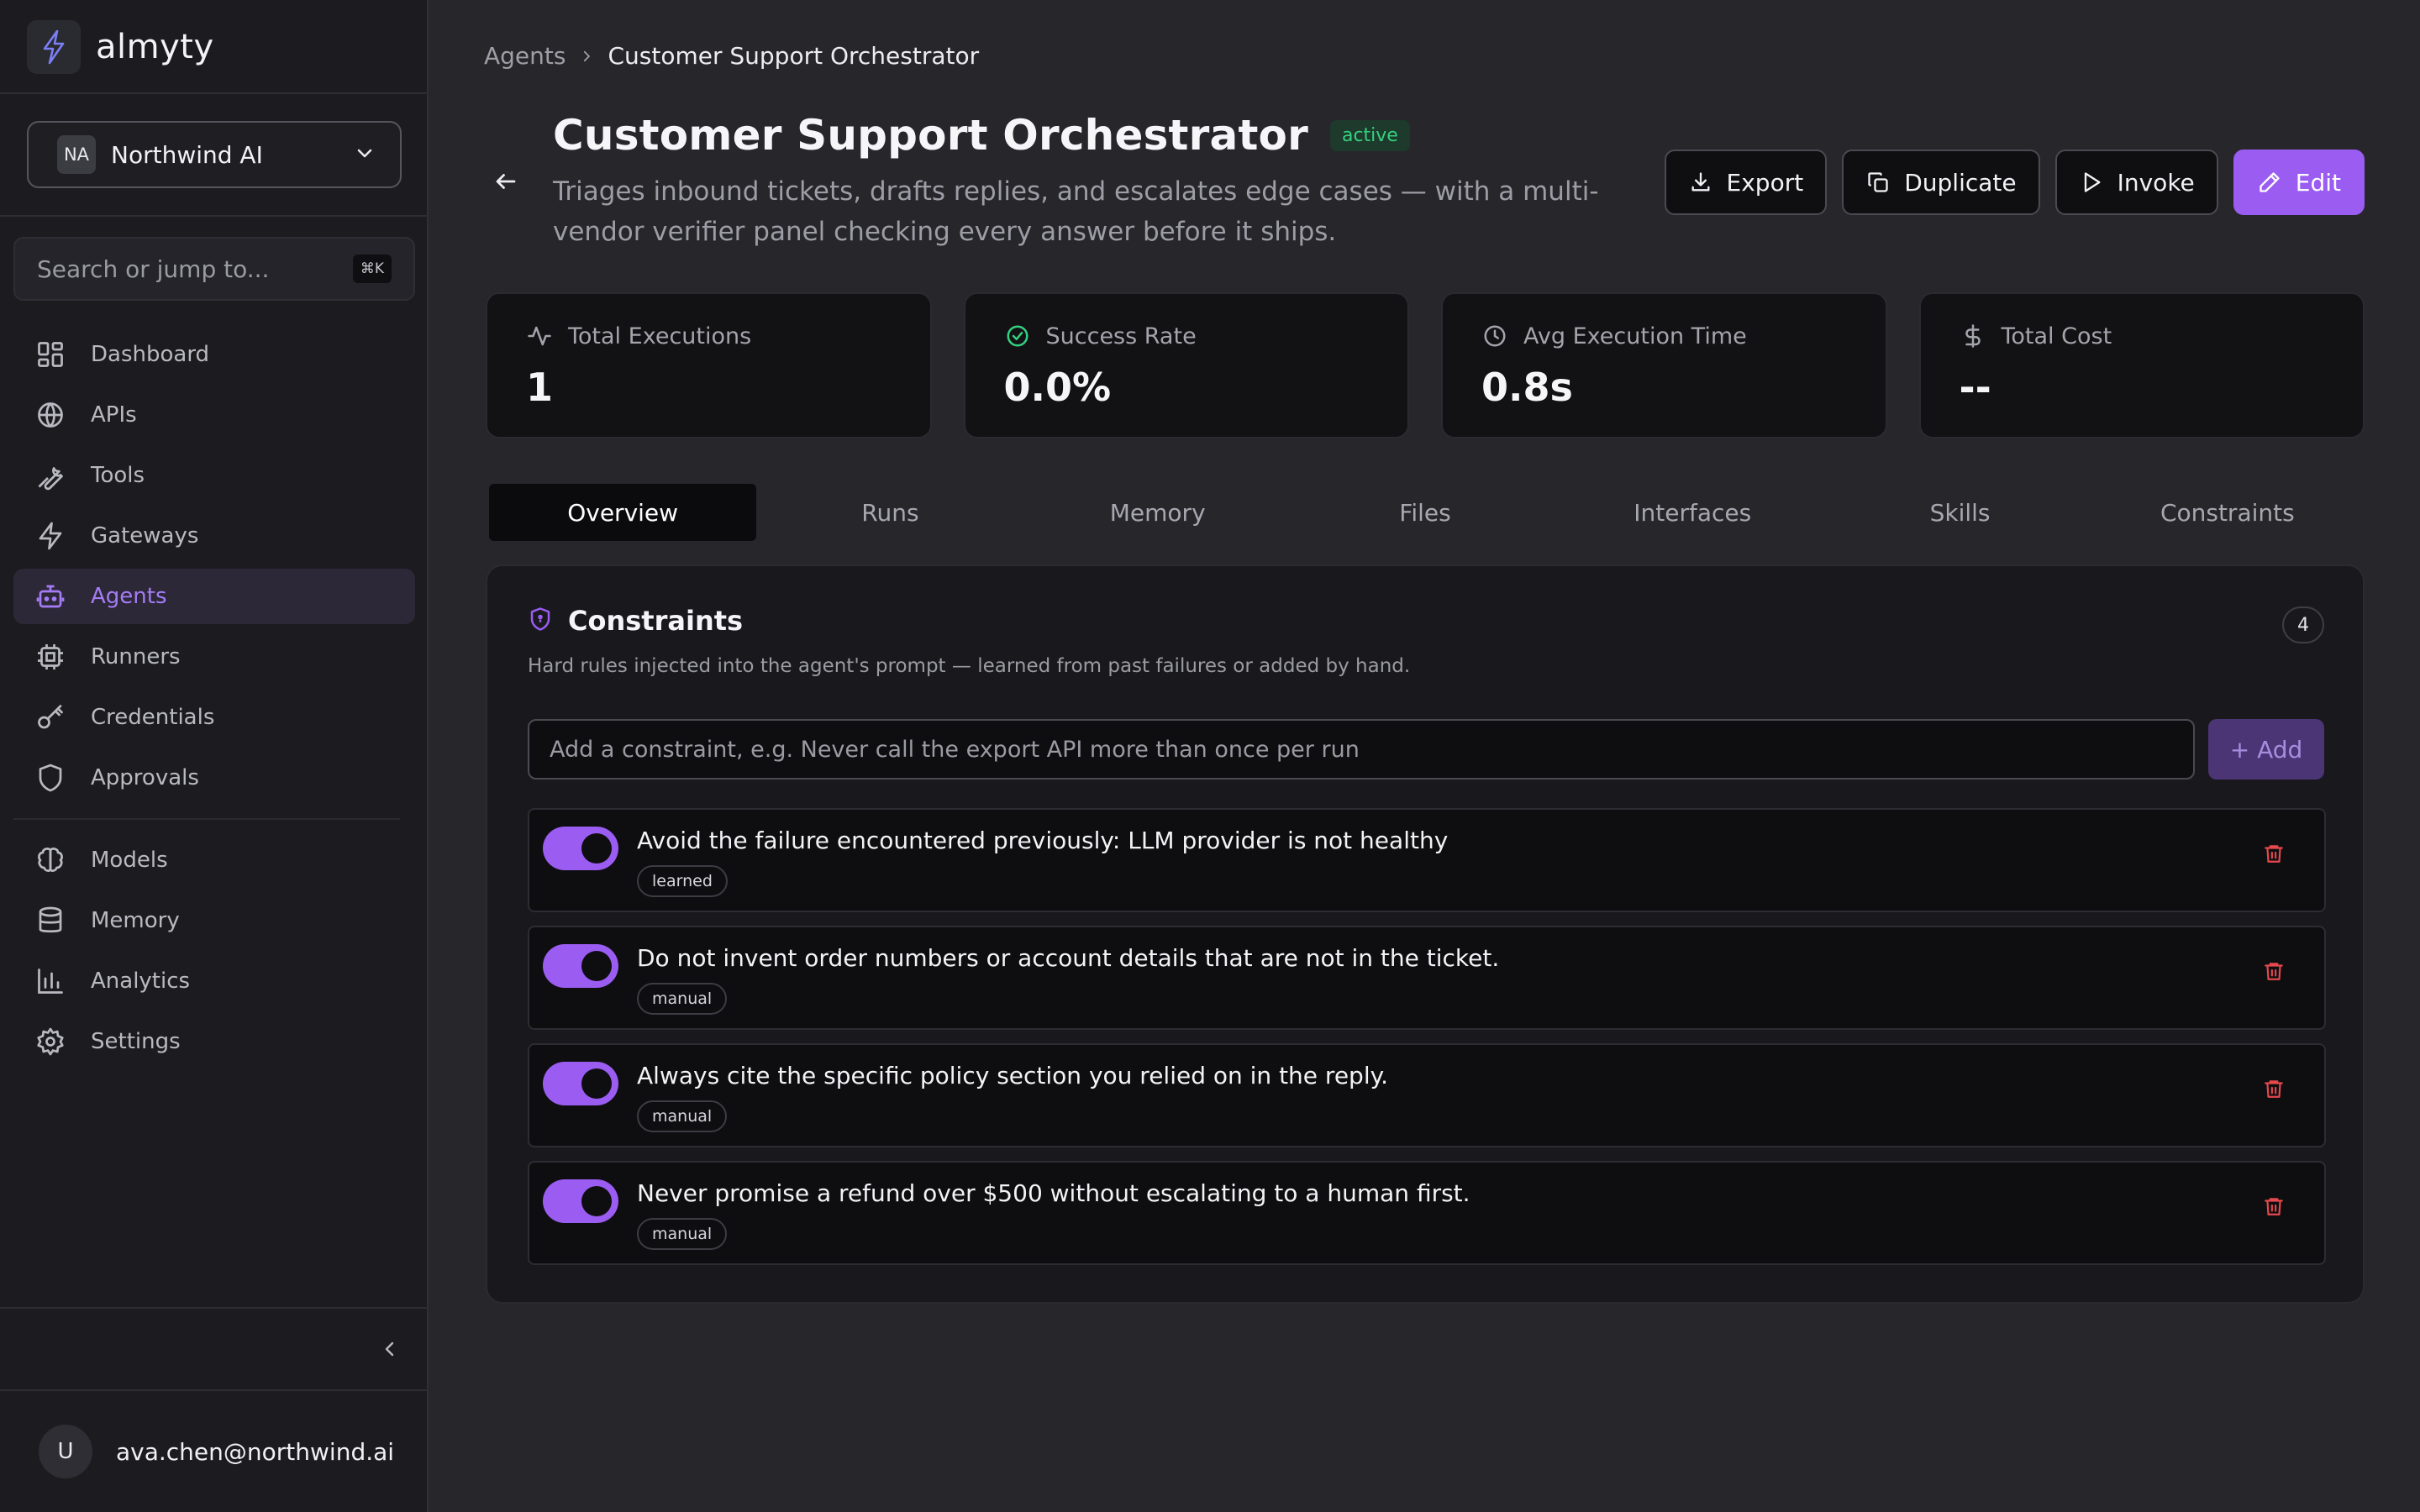  Describe the element at coordinates (890, 512) in the screenshot. I see `tab-runs: Runs` at that location.